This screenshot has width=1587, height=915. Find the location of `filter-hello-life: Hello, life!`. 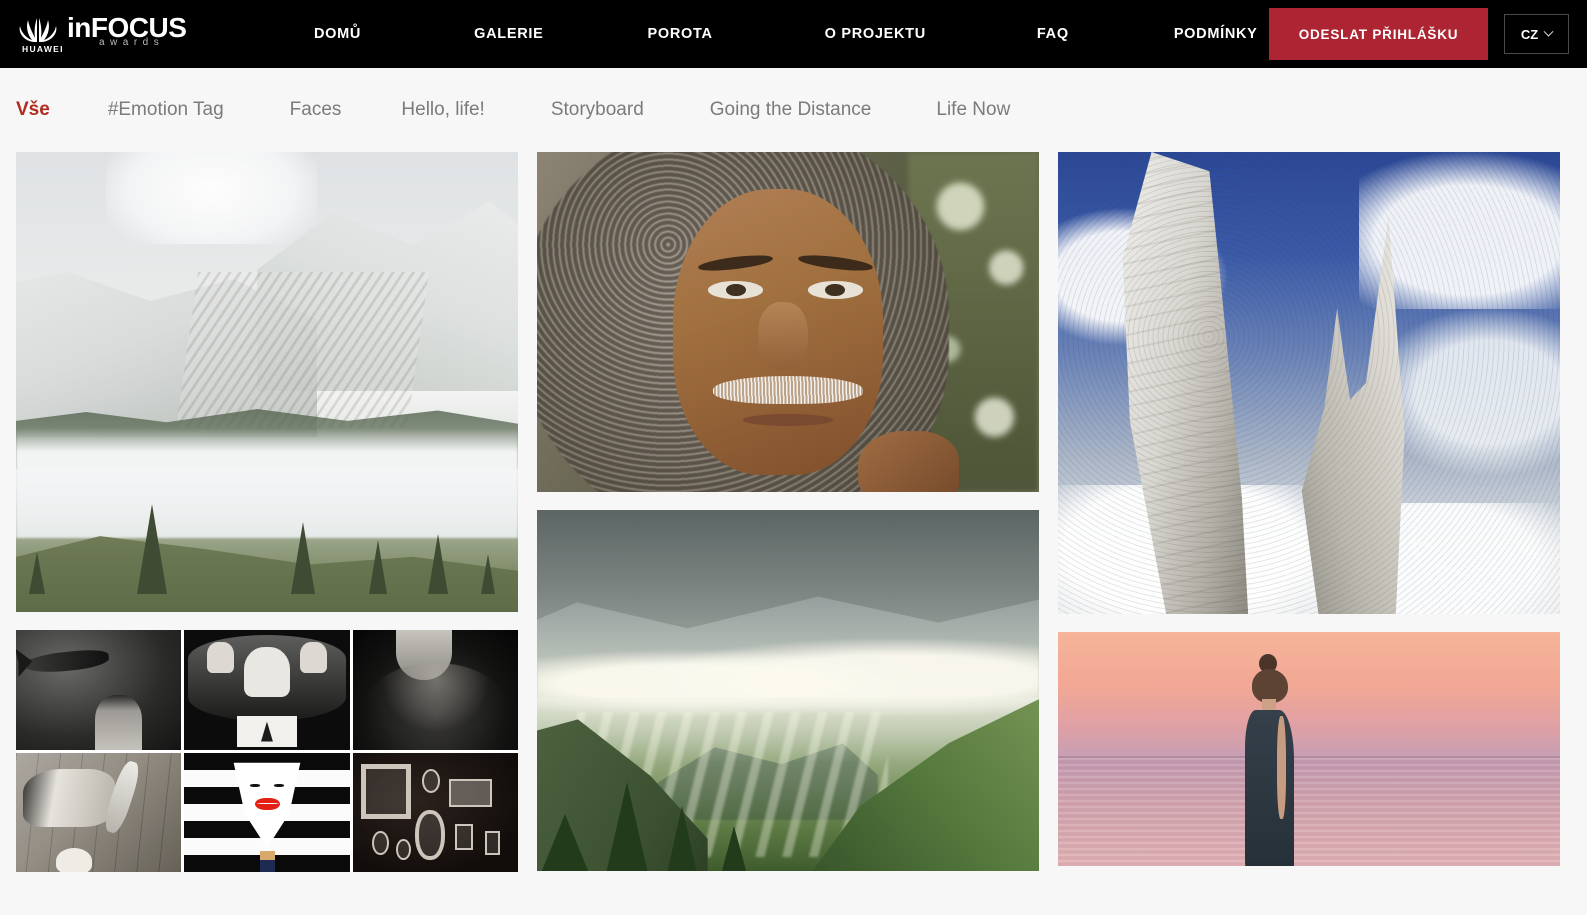

filter-hello-life: Hello, life! is located at coordinates (442, 110).